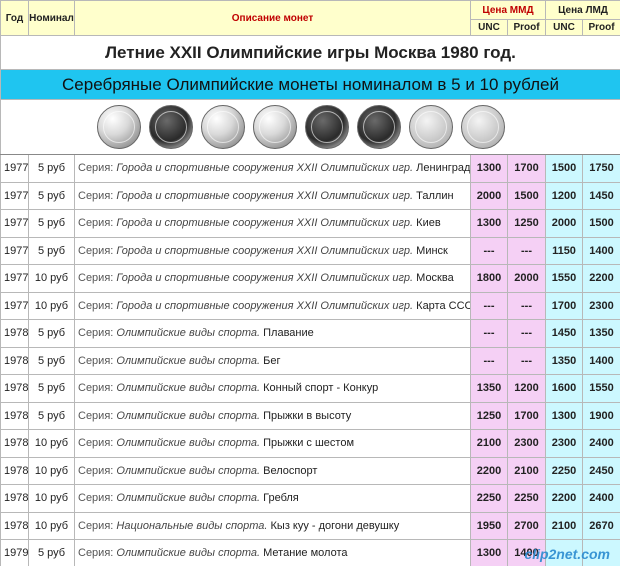 This screenshot has height=566, width=620. I want to click on price-lmd-unc: 2250, so click(564, 470).